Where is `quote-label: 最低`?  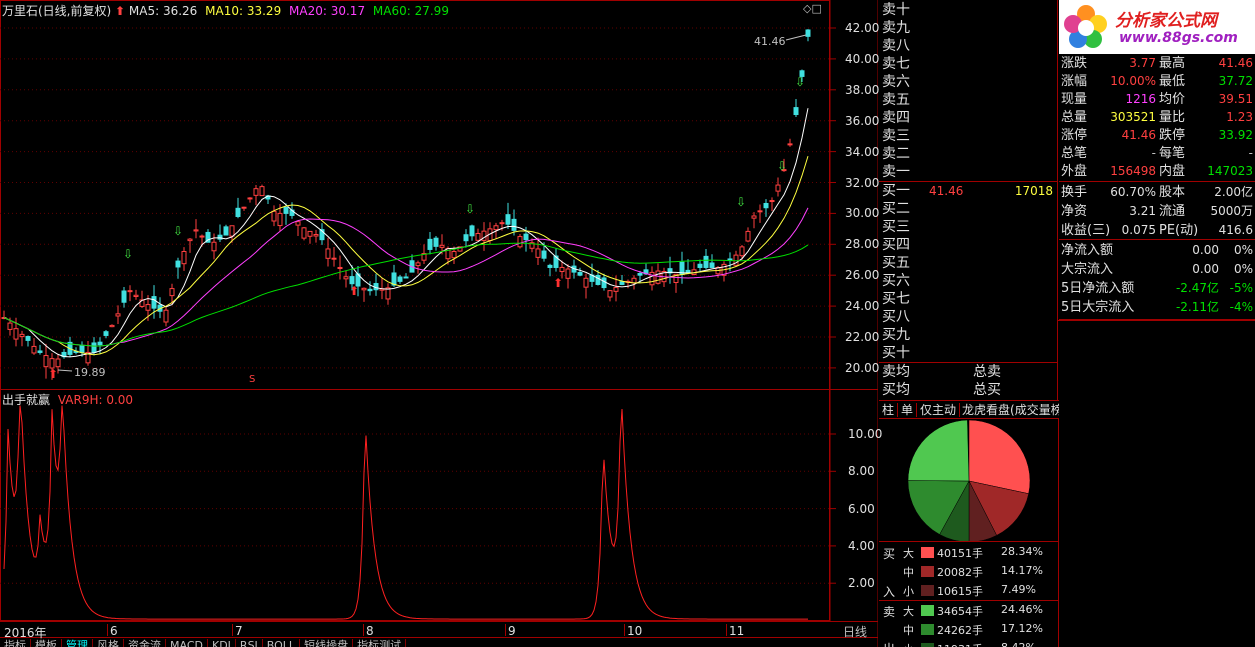
quote-label: 最低 is located at coordinates (1172, 81).